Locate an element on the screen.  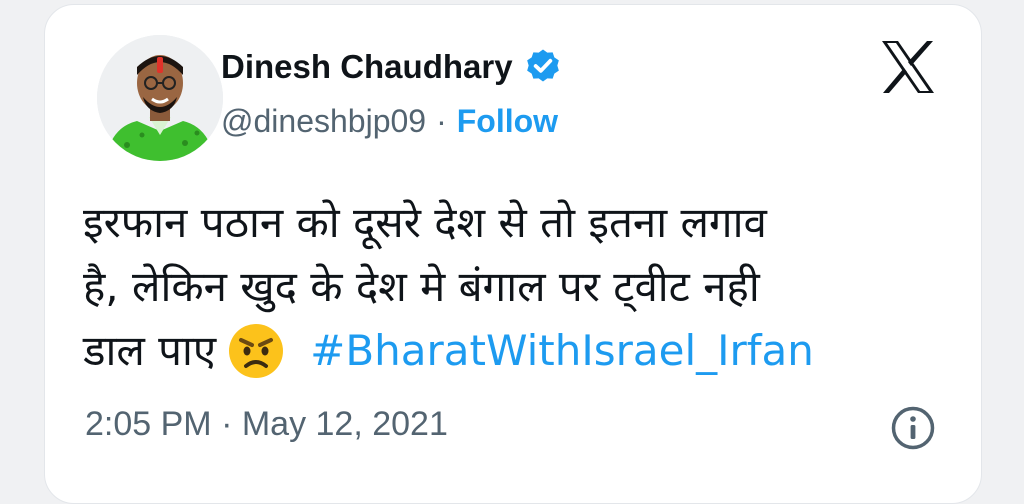
author-name-row: Dinesh Chaudhary is located at coordinates (392, 67).